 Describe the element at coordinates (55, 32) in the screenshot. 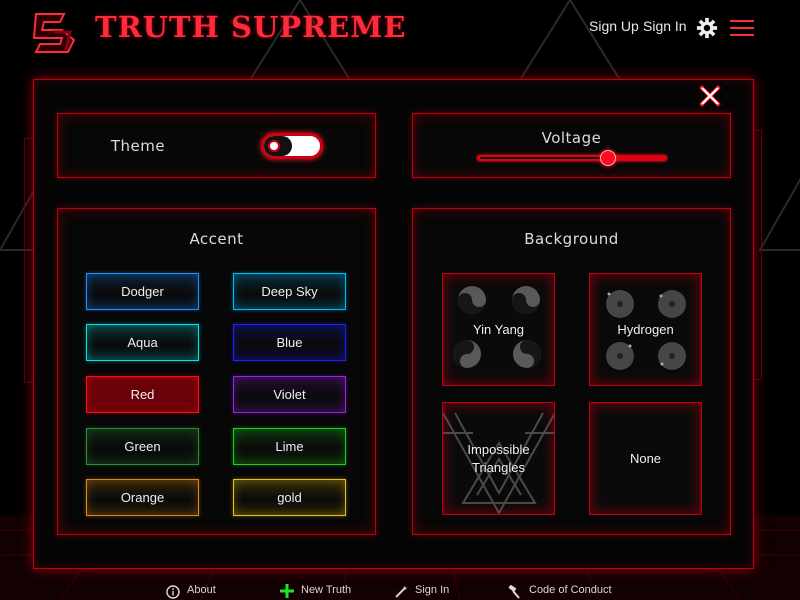

I see `truth-supreme-logo` at that location.